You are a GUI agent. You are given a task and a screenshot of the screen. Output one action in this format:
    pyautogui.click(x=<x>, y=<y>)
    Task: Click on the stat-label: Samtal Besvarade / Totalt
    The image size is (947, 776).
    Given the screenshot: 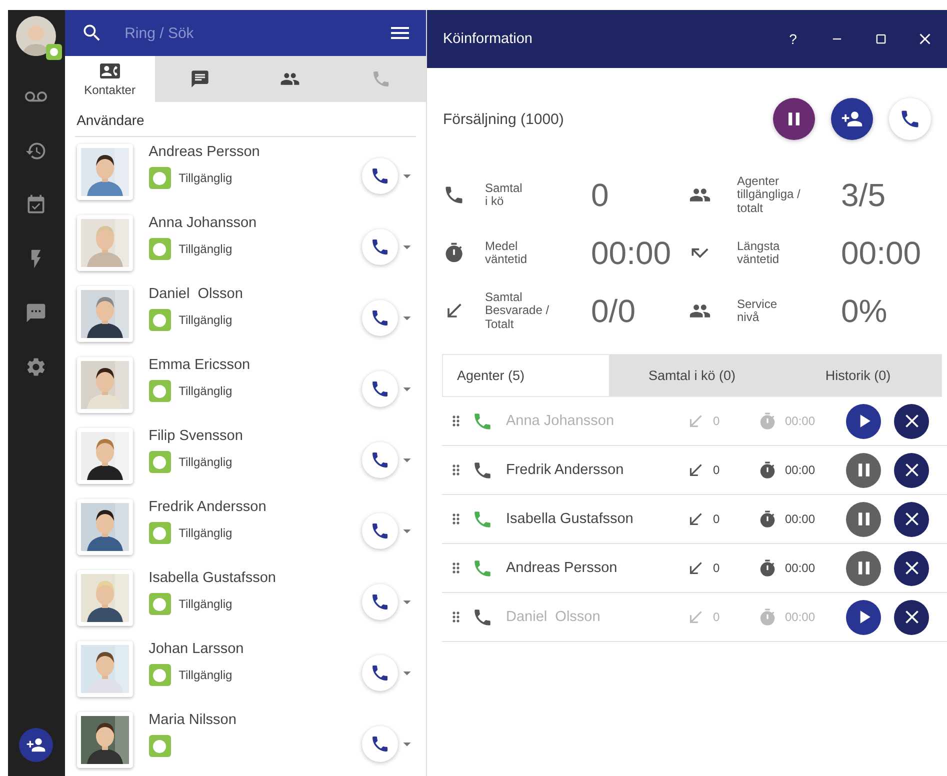 What is the action you would take?
    pyautogui.click(x=517, y=311)
    